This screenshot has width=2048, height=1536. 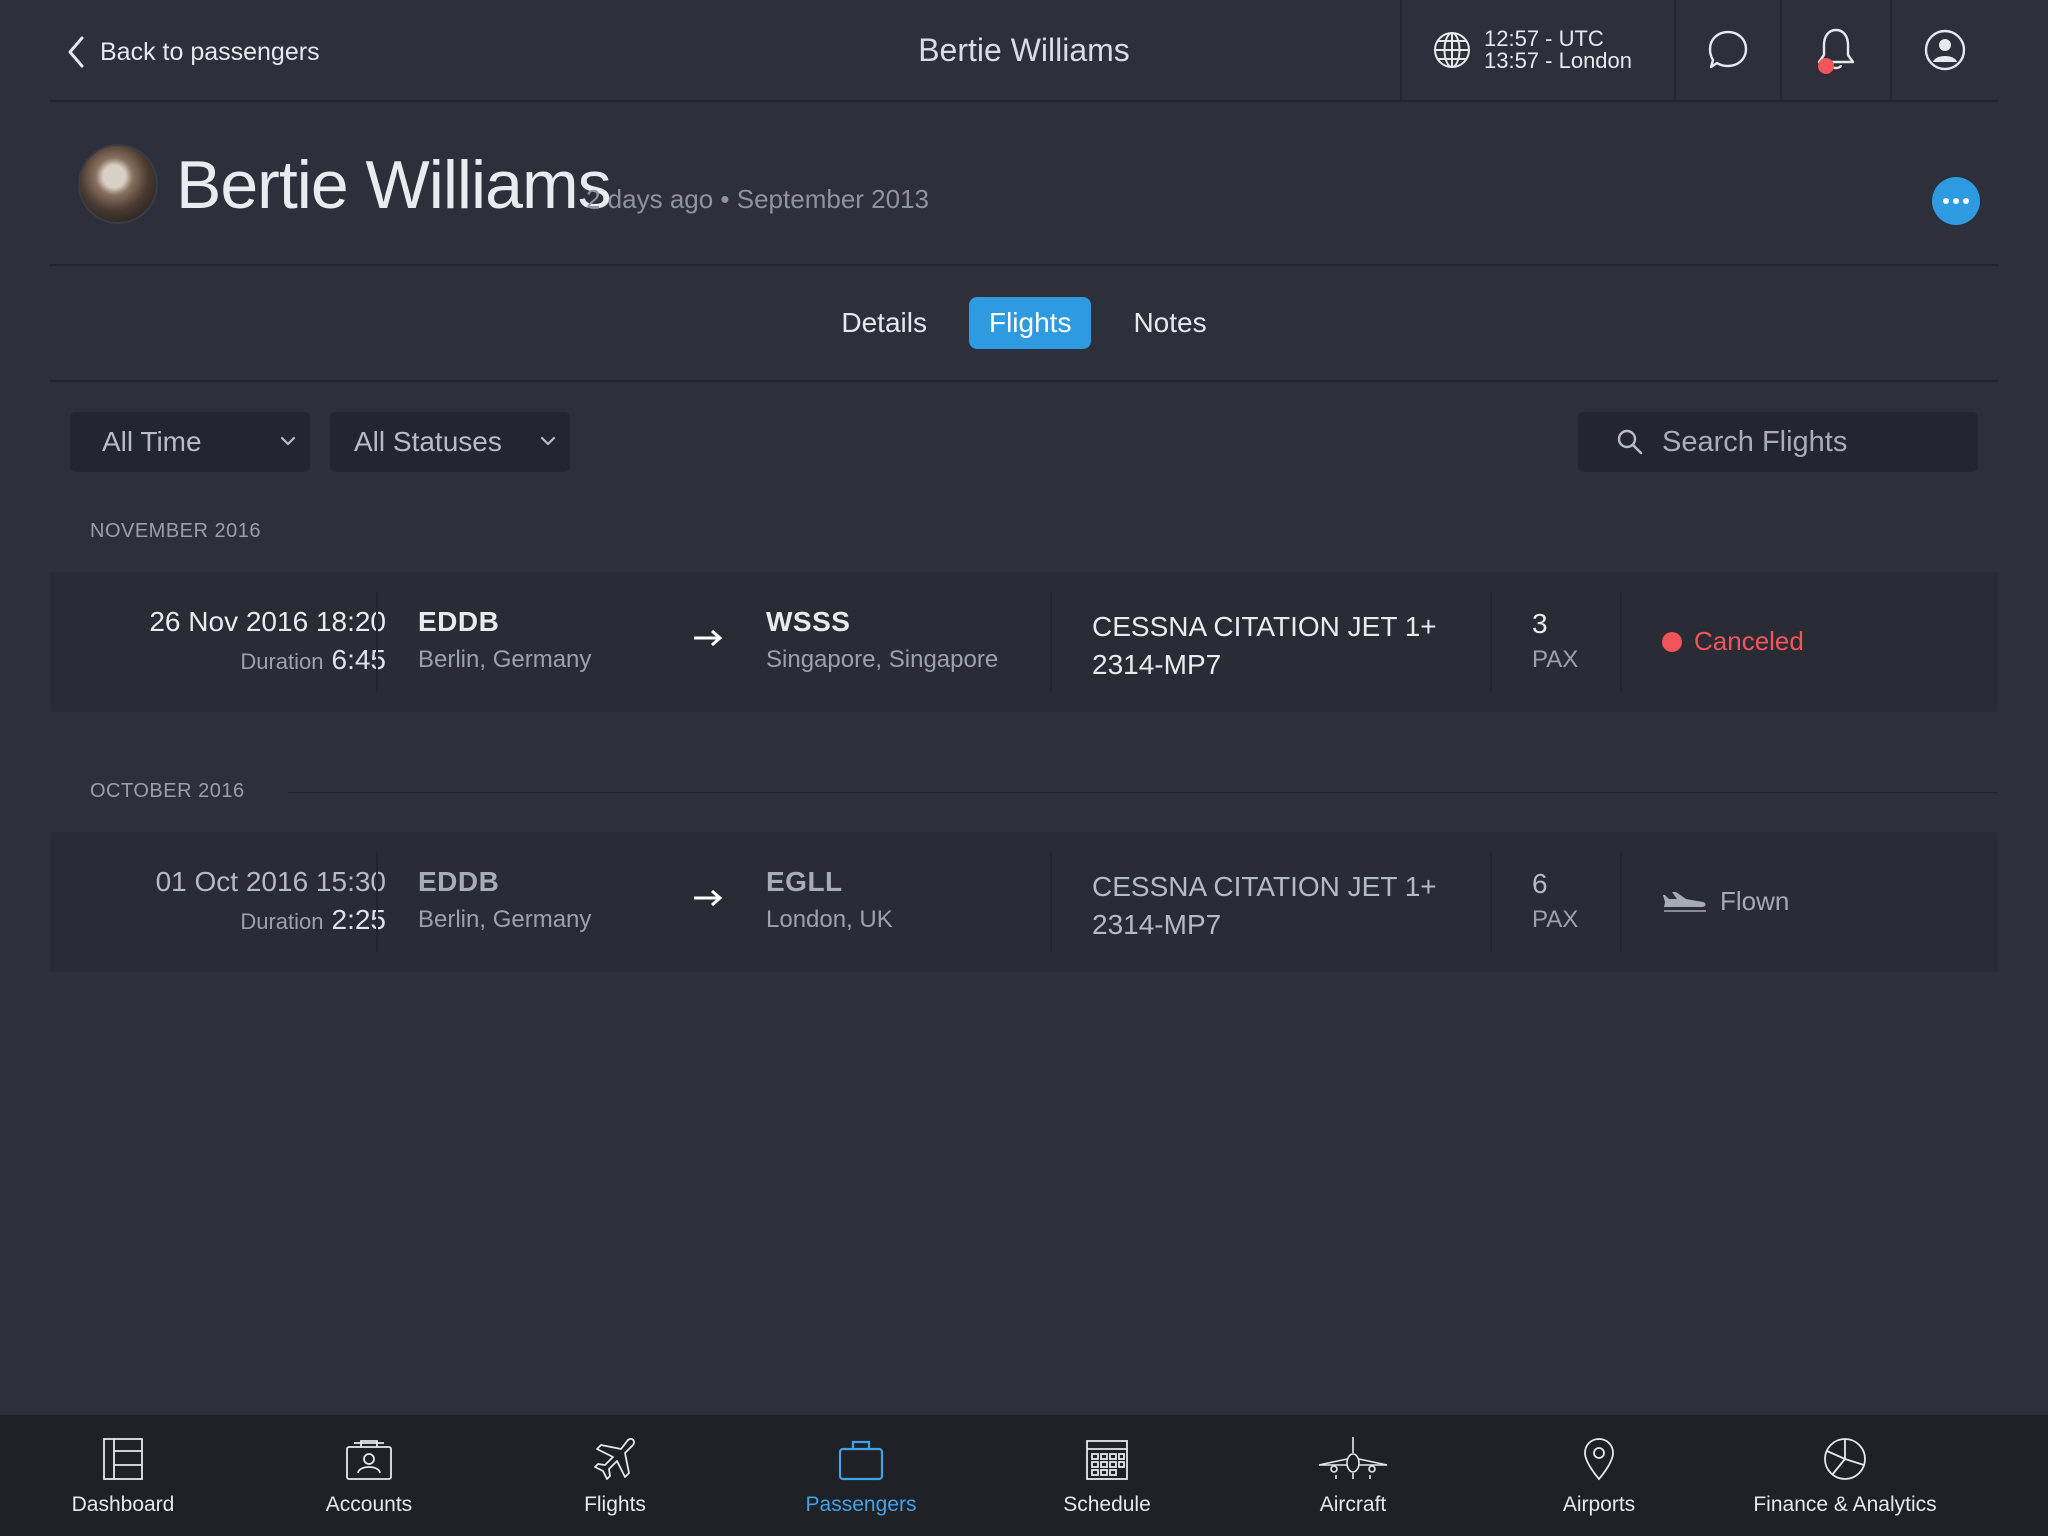 What do you see at coordinates (758, 199) in the screenshot?
I see `passenger-meta: 2 days ago • September 2013` at bounding box center [758, 199].